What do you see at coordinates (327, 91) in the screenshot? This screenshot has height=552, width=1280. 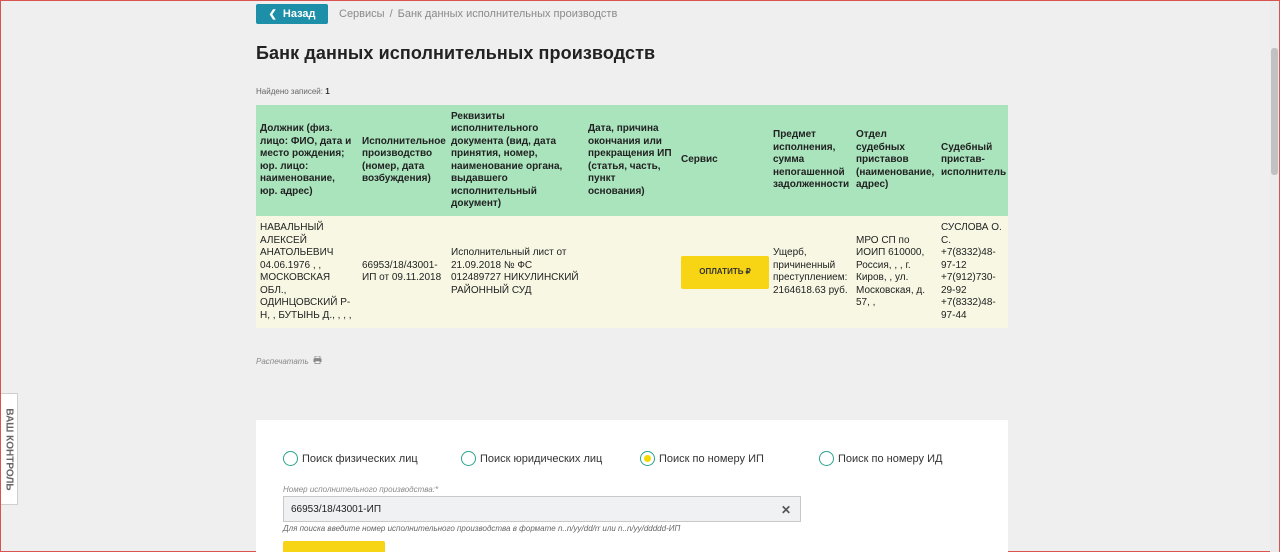 I see `found-records-count: 1` at bounding box center [327, 91].